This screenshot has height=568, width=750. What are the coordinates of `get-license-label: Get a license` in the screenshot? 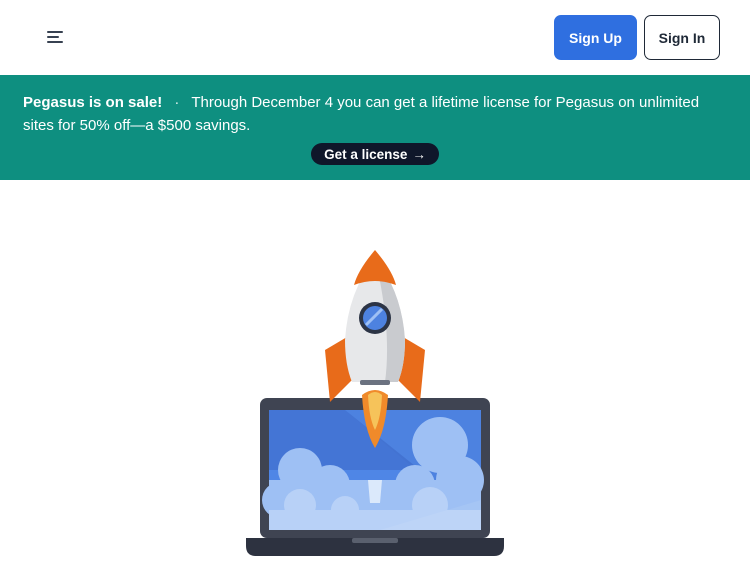 It's located at (366, 154).